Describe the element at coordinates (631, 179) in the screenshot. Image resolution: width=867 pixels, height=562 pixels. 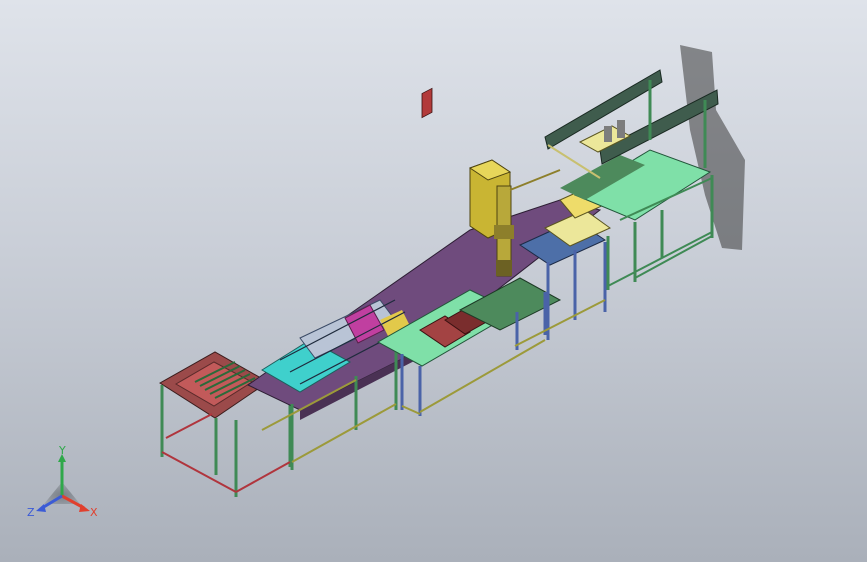
I see `output-station` at that location.